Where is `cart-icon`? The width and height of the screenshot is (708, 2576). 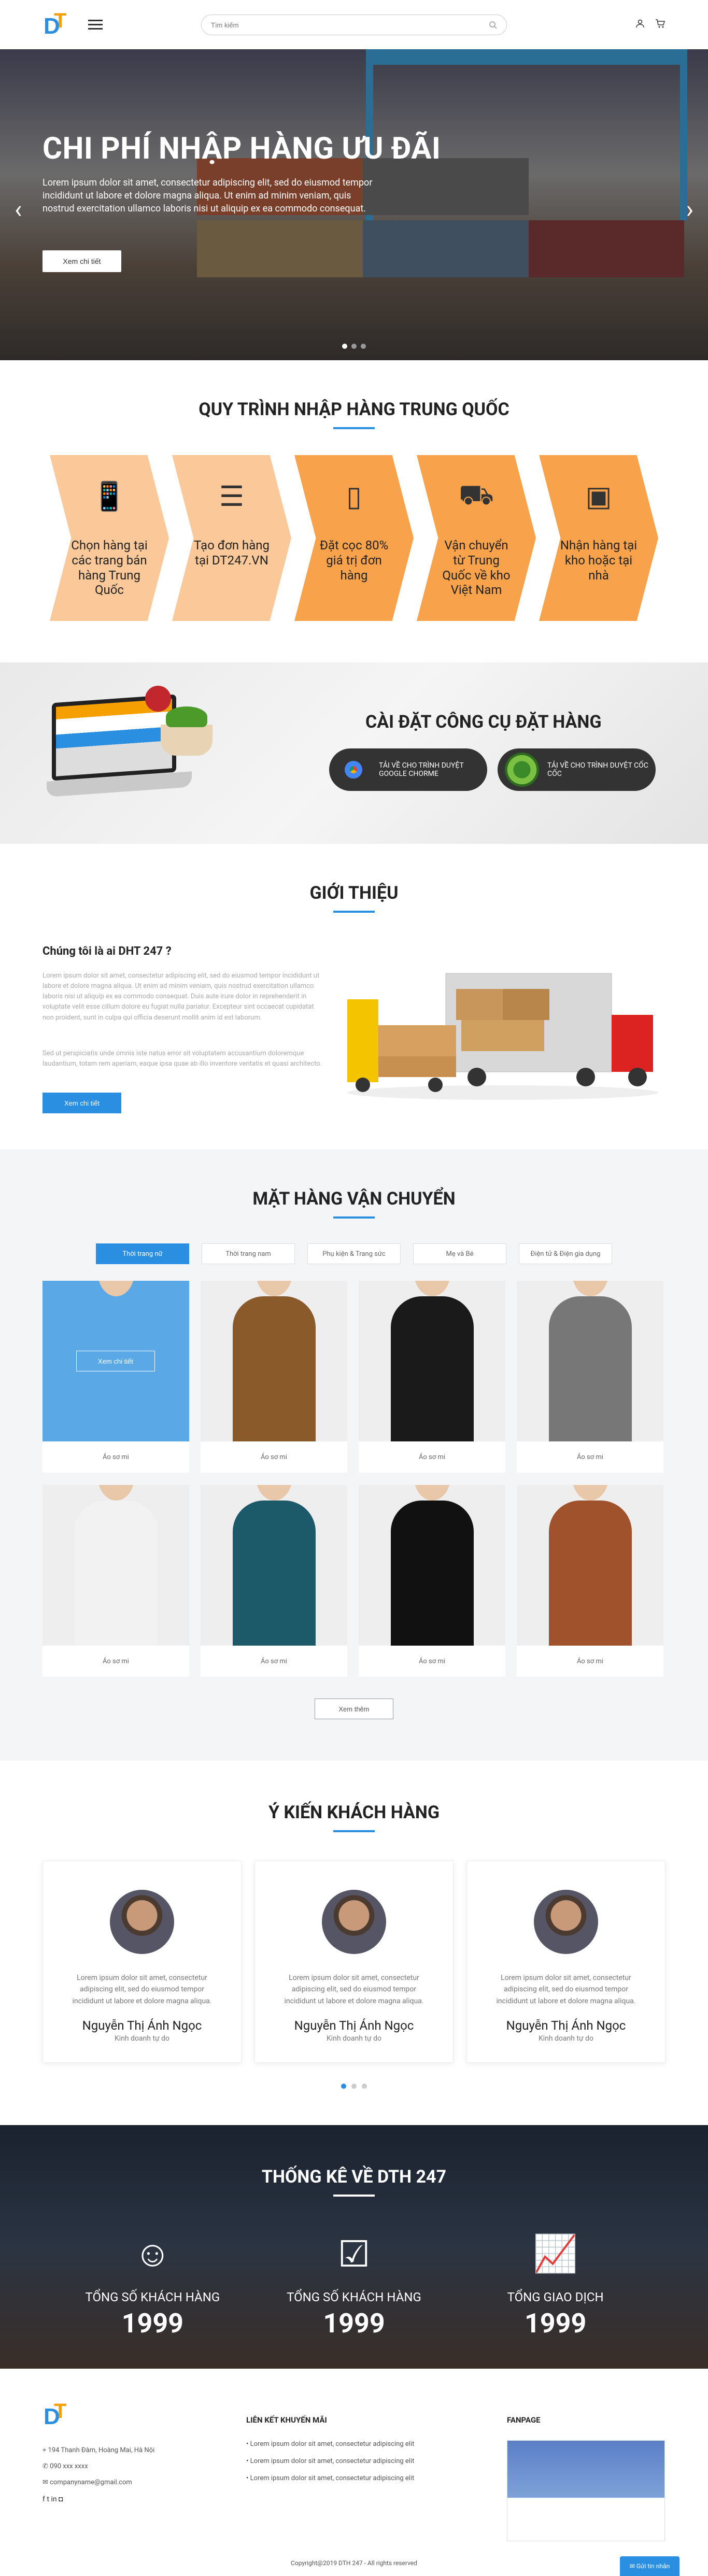 cart-icon is located at coordinates (660, 23).